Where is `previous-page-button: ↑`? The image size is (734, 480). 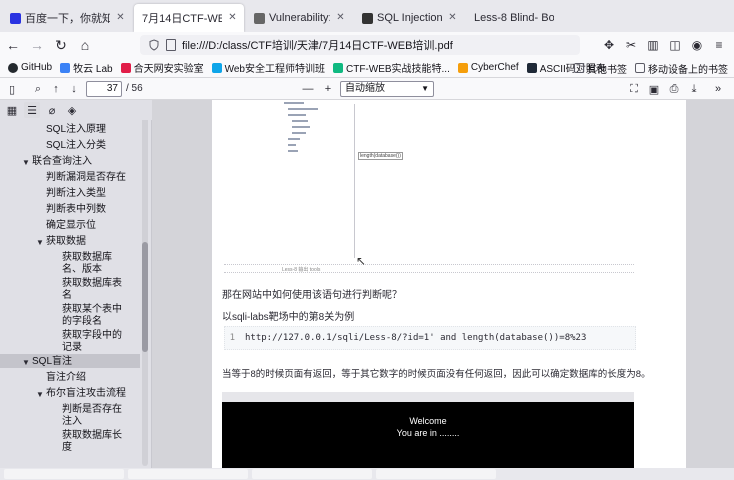 previous-page-button: ↑ is located at coordinates (56, 89).